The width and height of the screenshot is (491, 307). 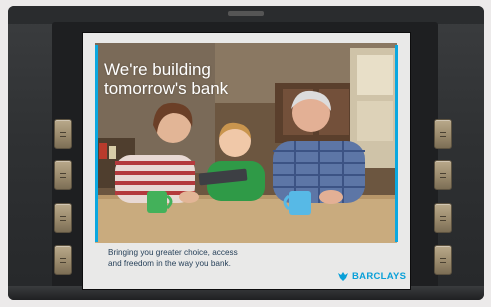 I want to click on headline: We're building tomorrow's bank, so click(x=194, y=79).